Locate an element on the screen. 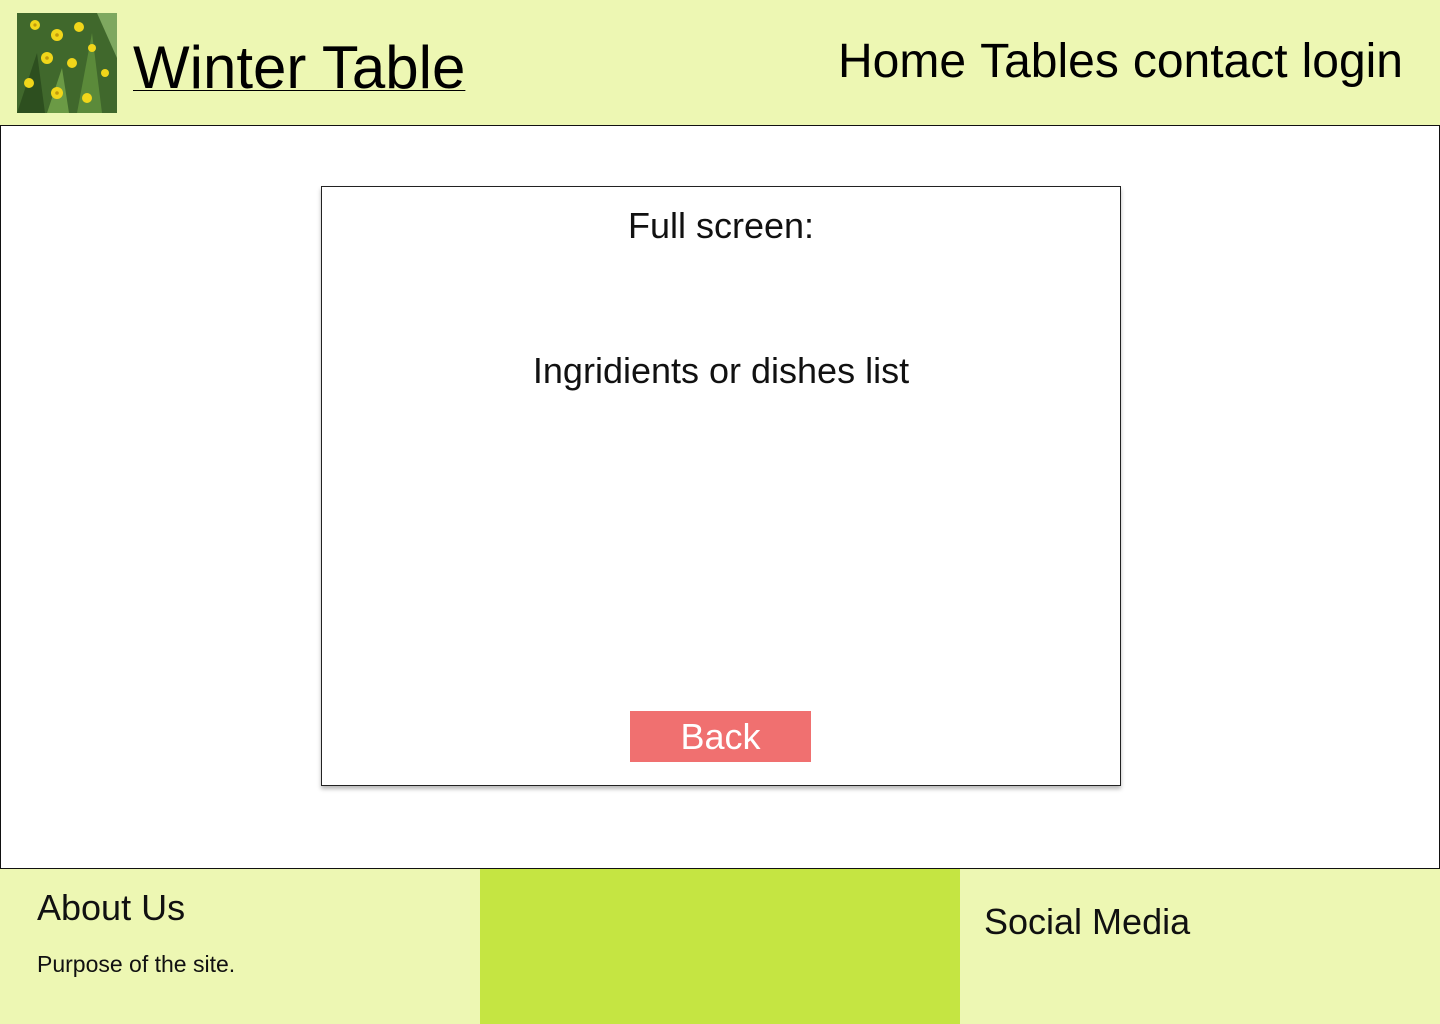 The width and height of the screenshot is (1440, 1024). nav-home-link: Home is located at coordinates (902, 62).